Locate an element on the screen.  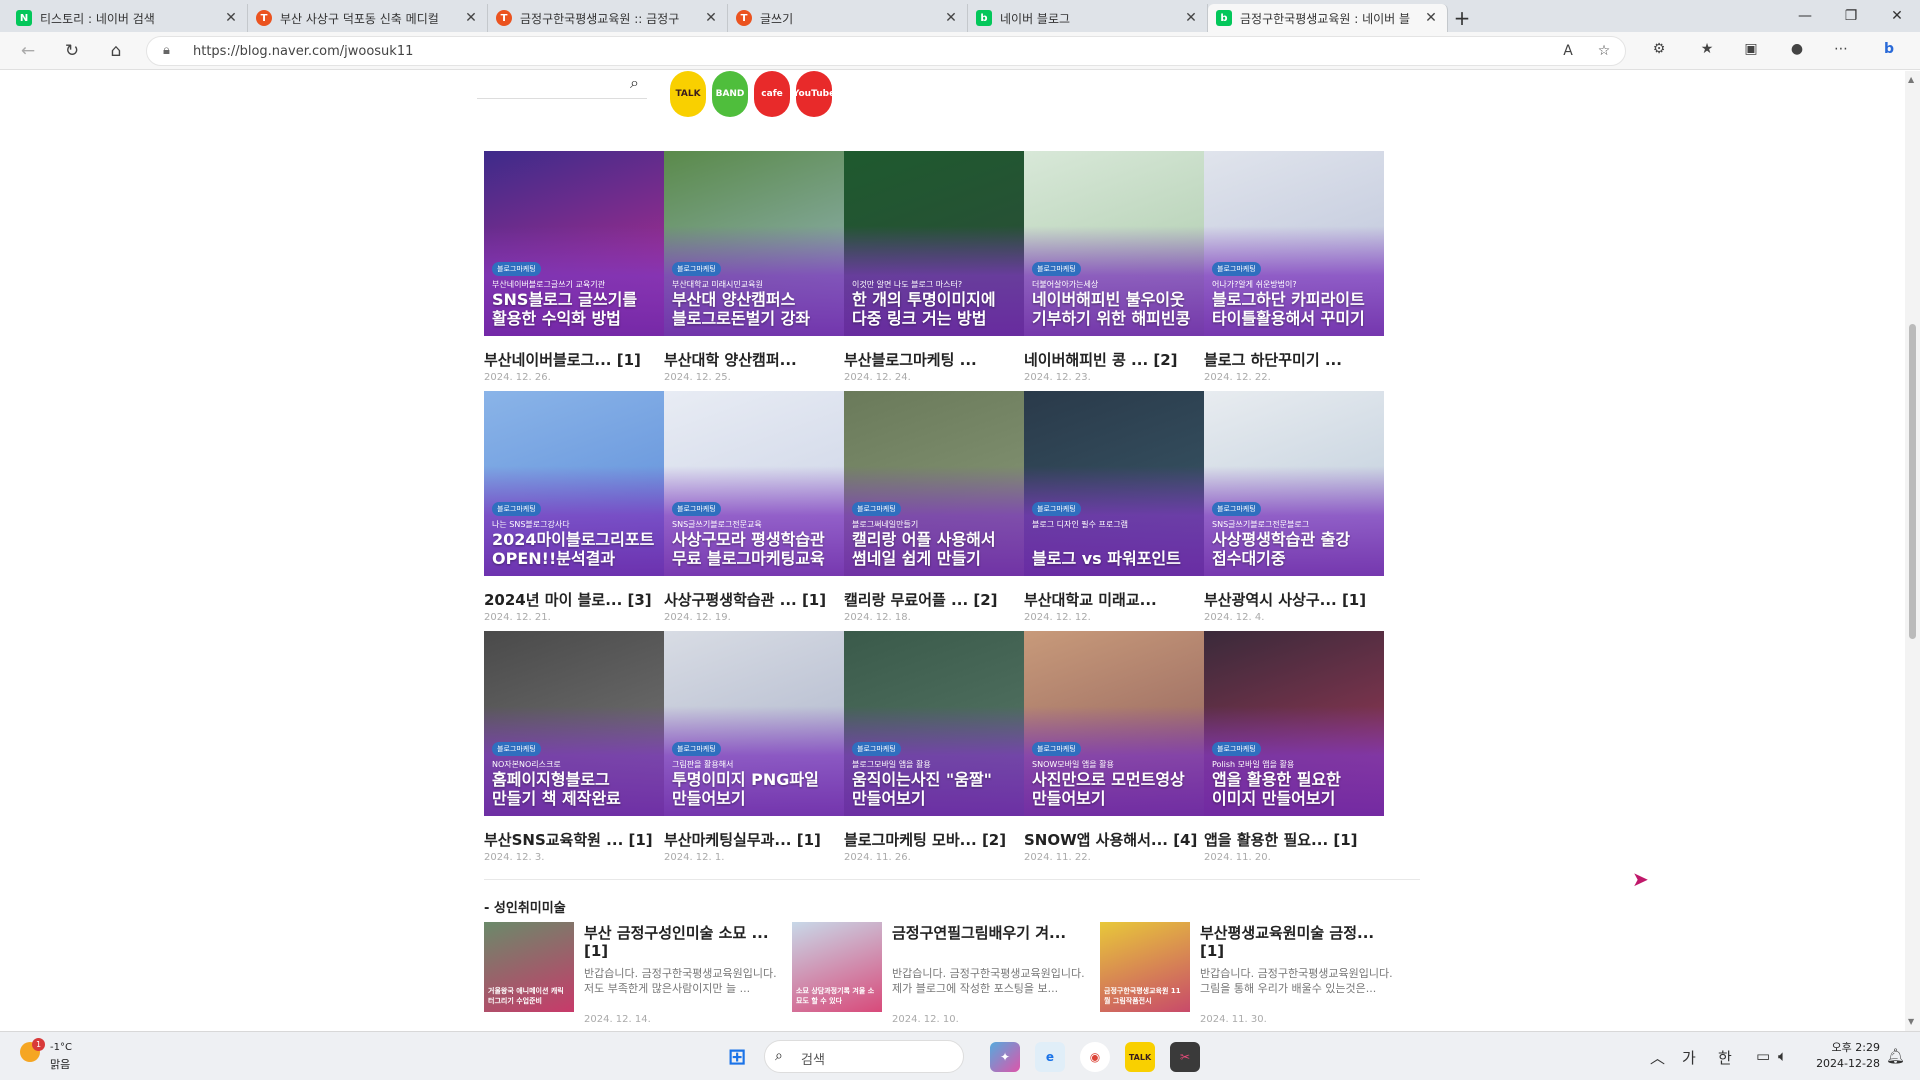
weather-widget: 1 -1°C 맑음 is located at coordinates (53, 1056).